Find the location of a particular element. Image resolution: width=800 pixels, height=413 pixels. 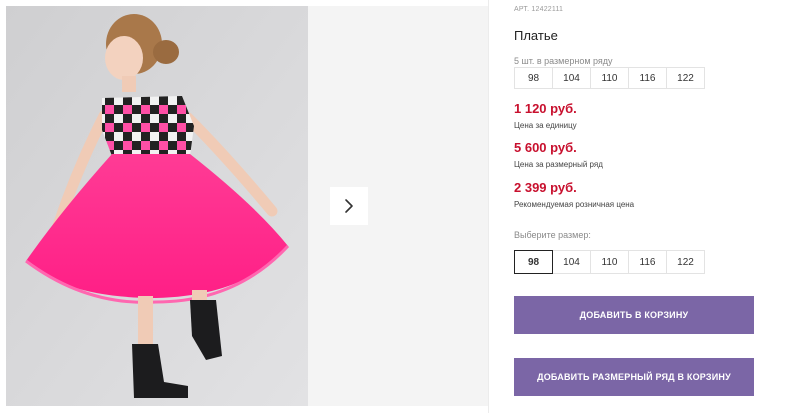

chevron-right-icon is located at coordinates (349, 206).